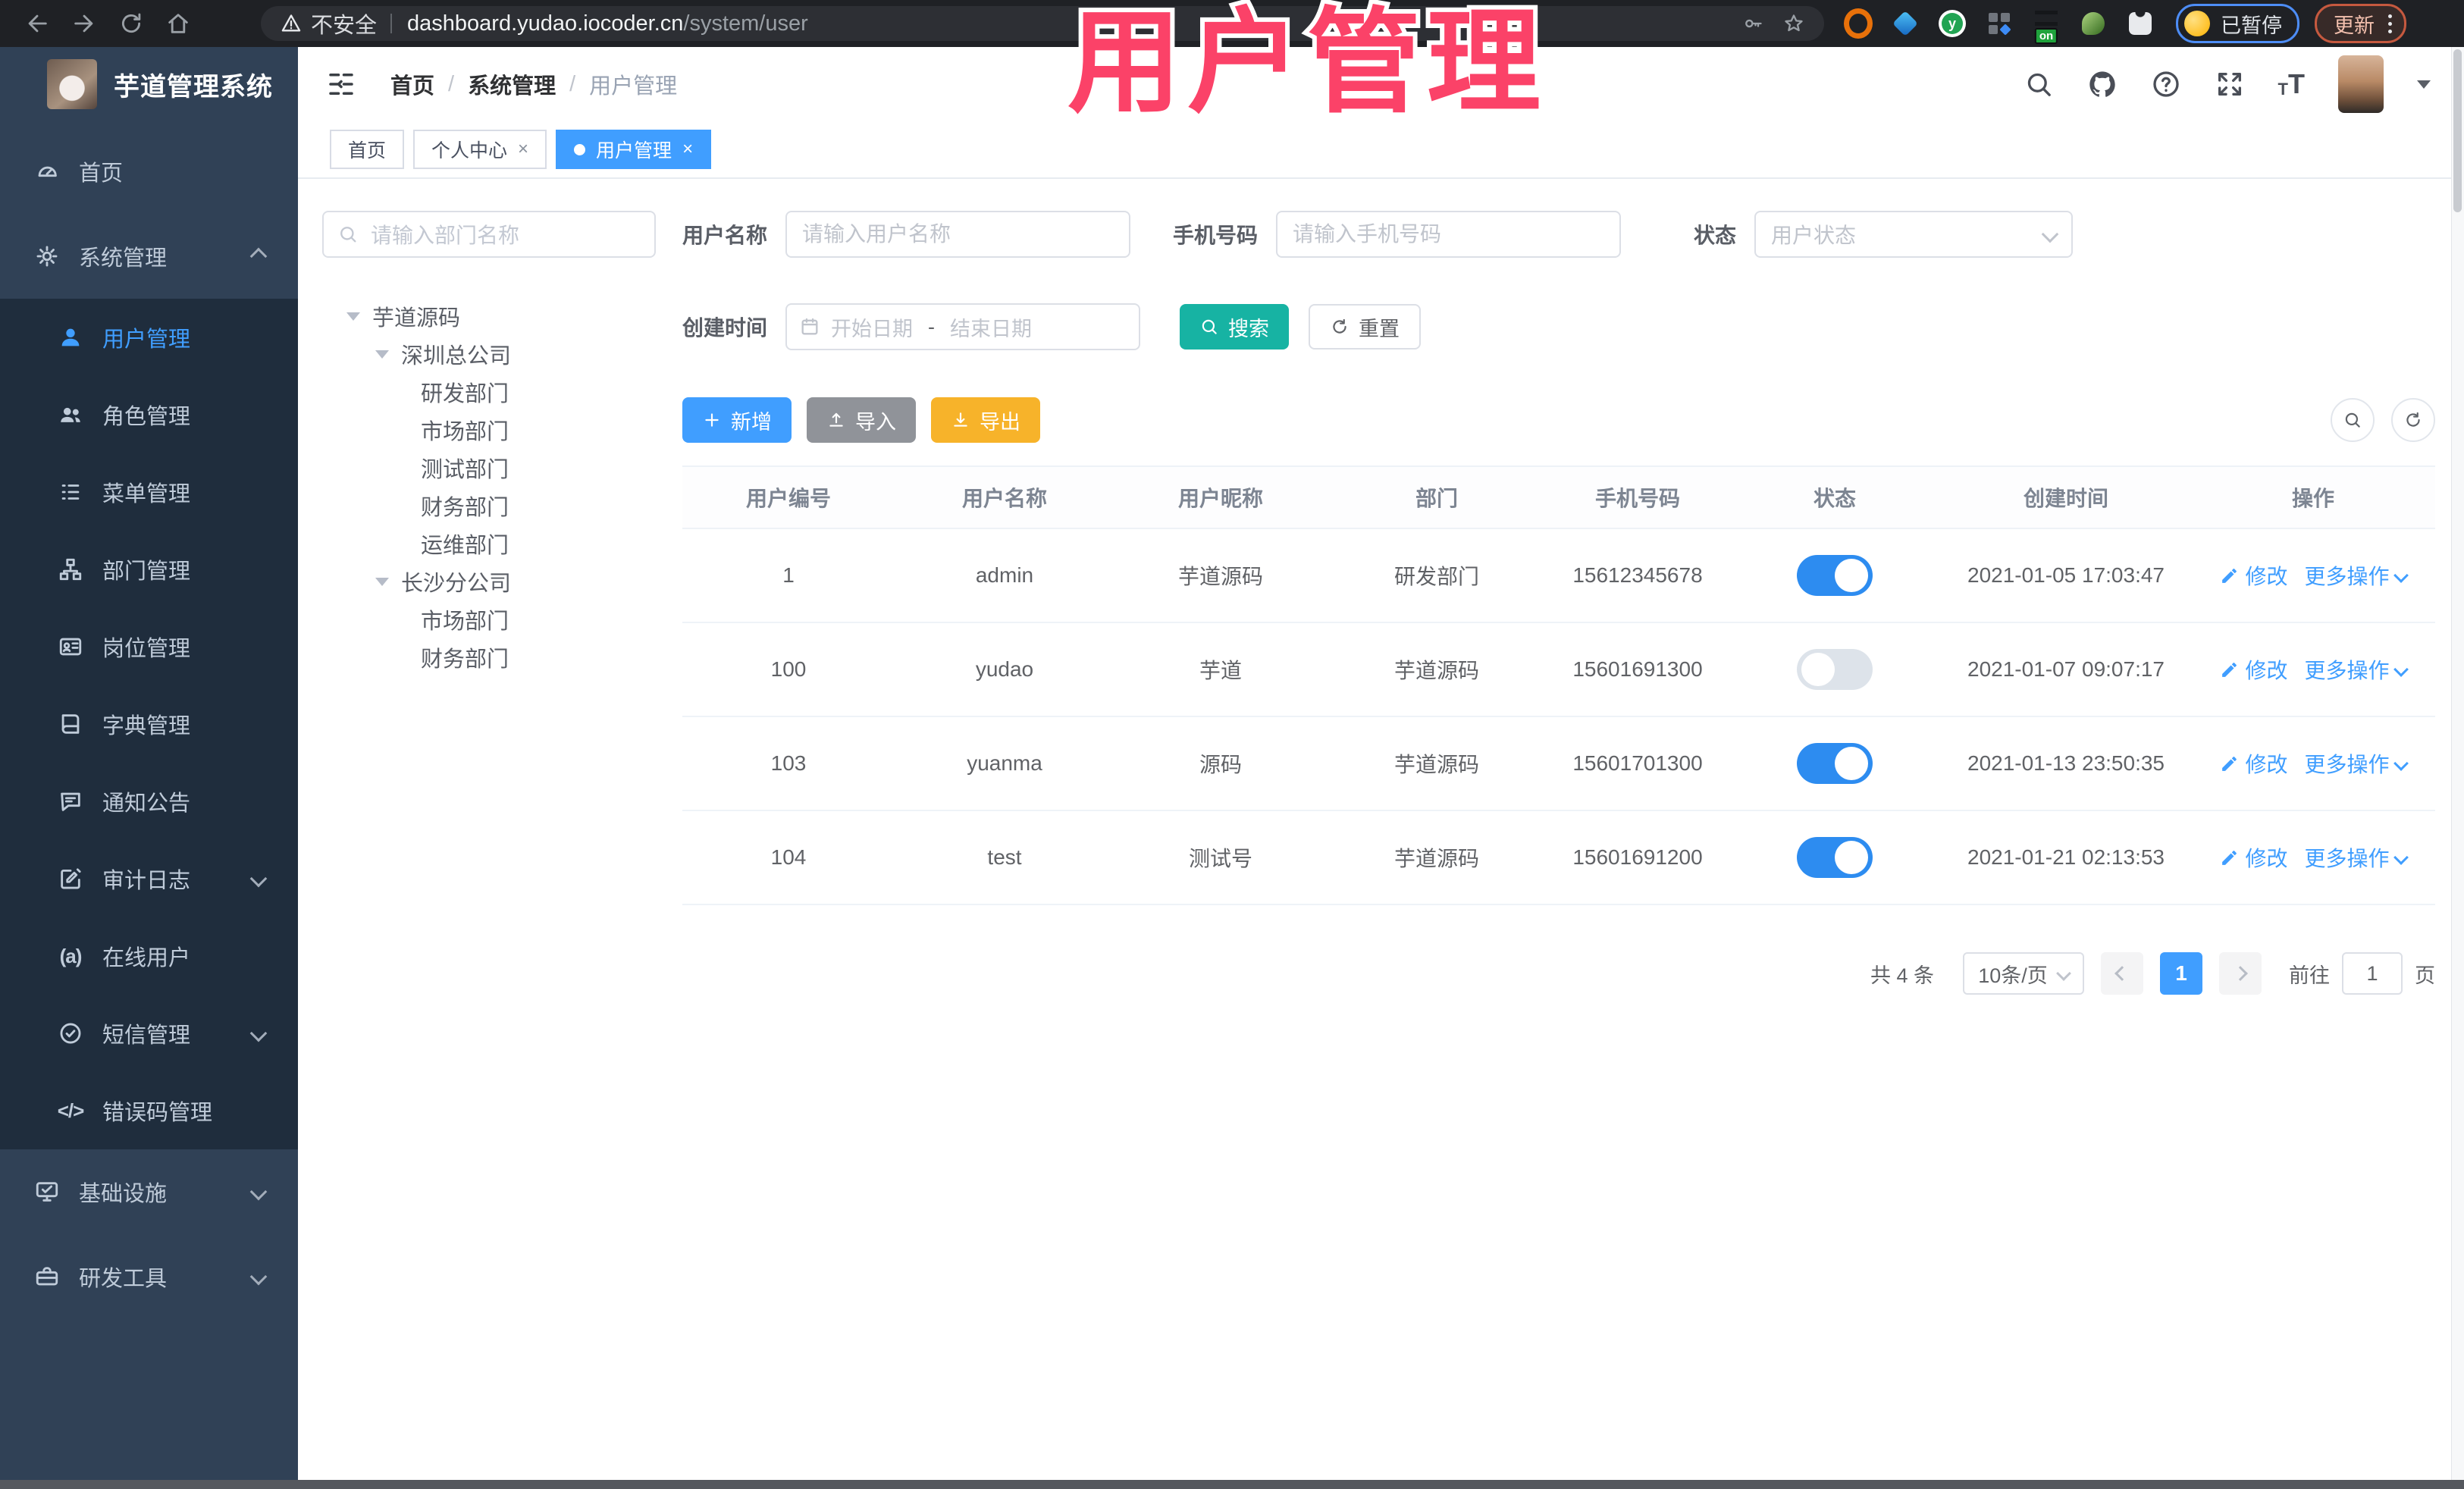 This screenshot has height=1489, width=2464. What do you see at coordinates (489, 354) in the screenshot?
I see `tree-node: 深圳总公司` at bounding box center [489, 354].